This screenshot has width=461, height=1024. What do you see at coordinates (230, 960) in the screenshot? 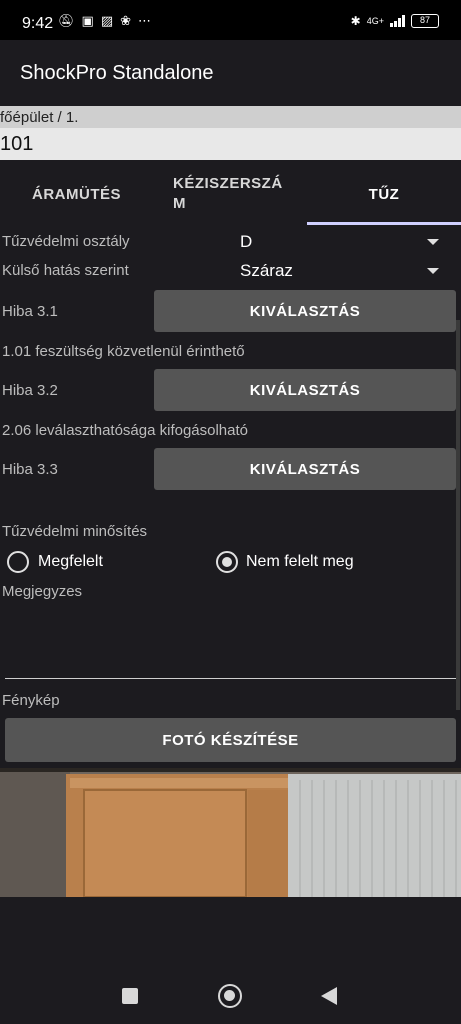
I see `system-nav-bar` at bounding box center [230, 960].